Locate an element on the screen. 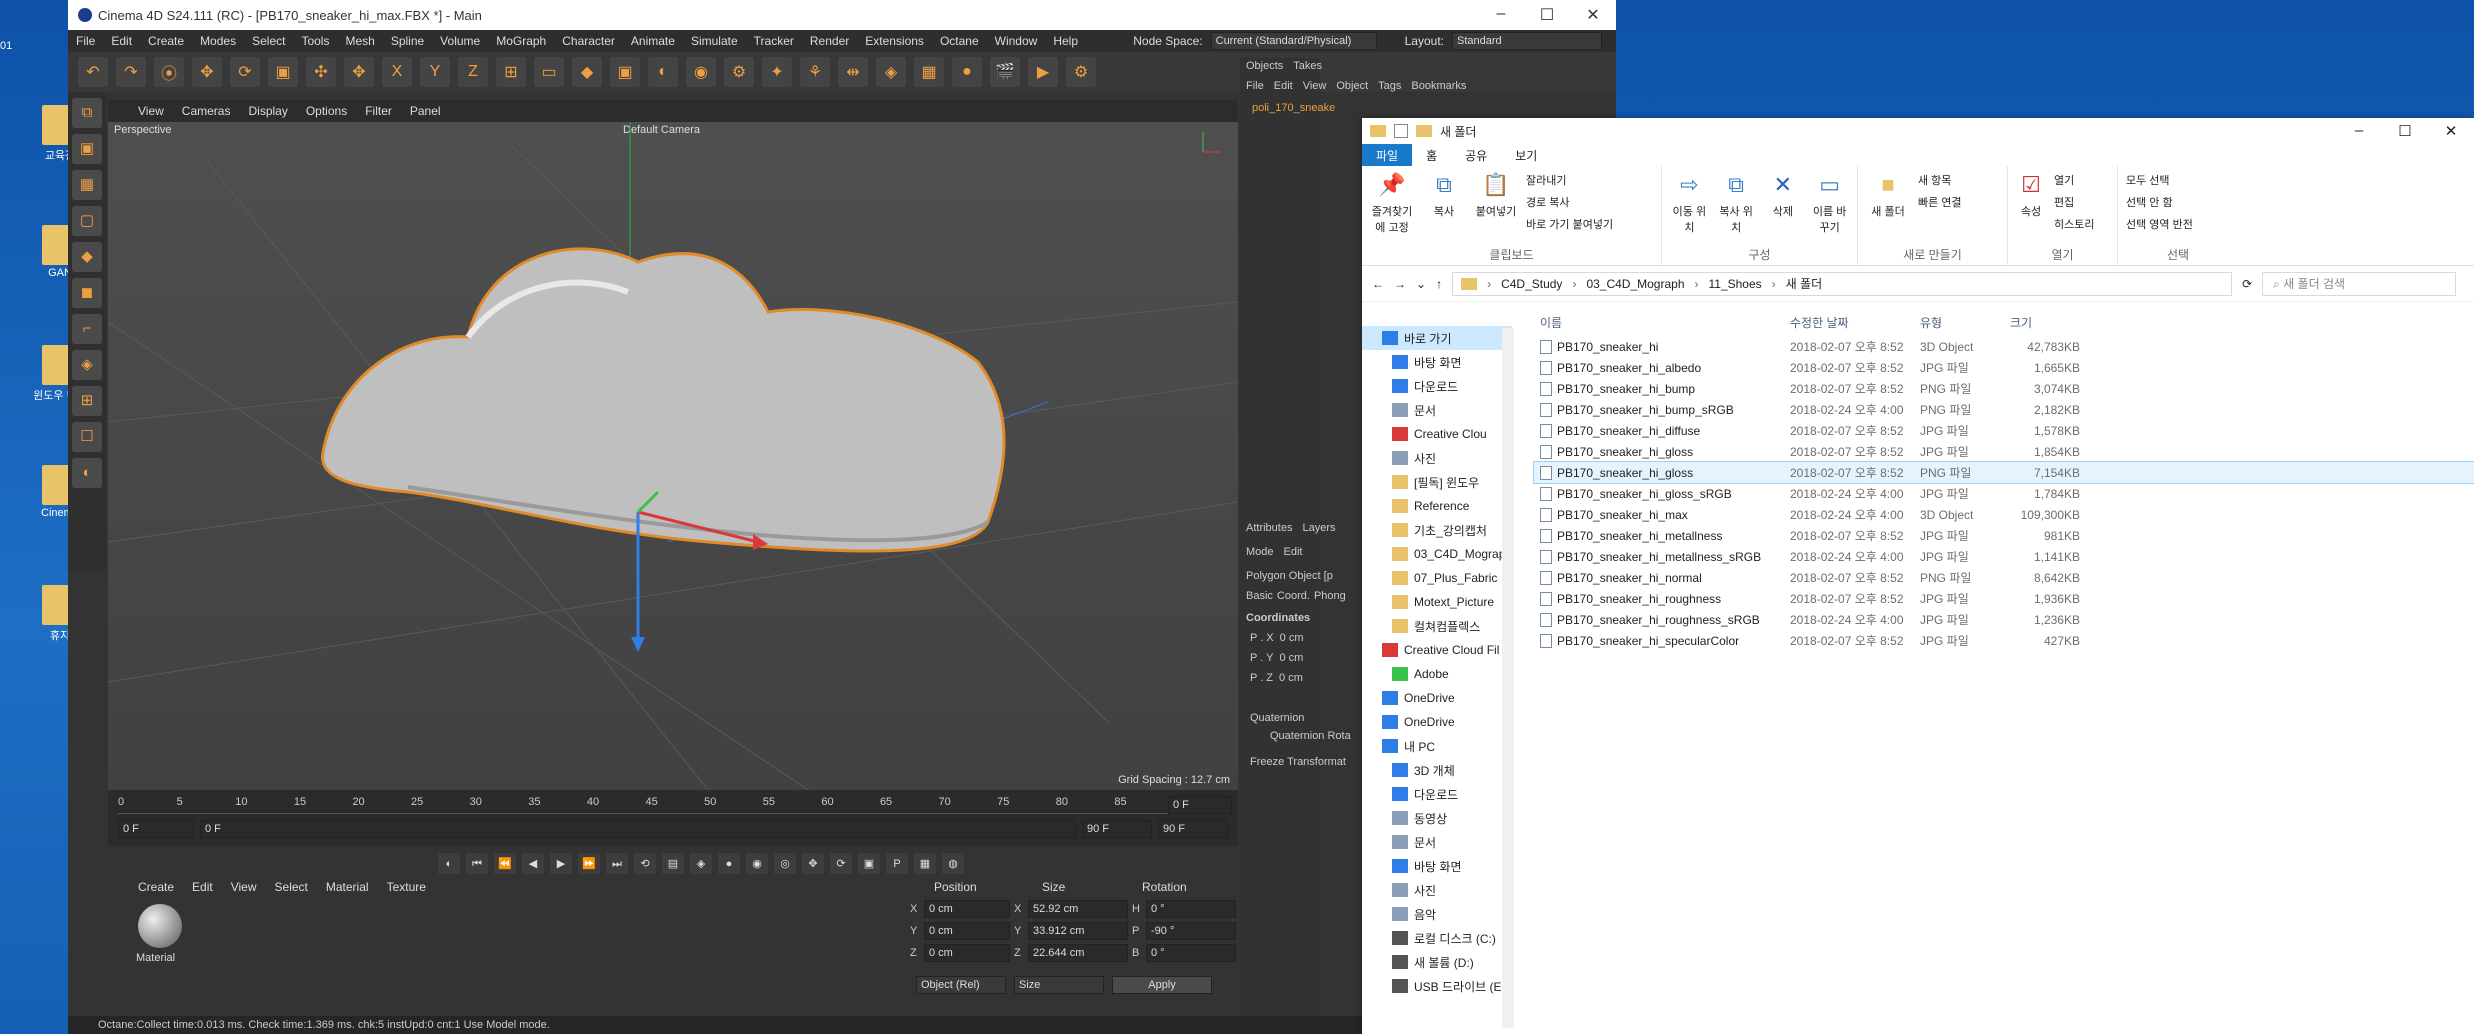 The width and height of the screenshot is (2474, 1034). select-none-button: 선택 안 함 is located at coordinates (2159, 203).